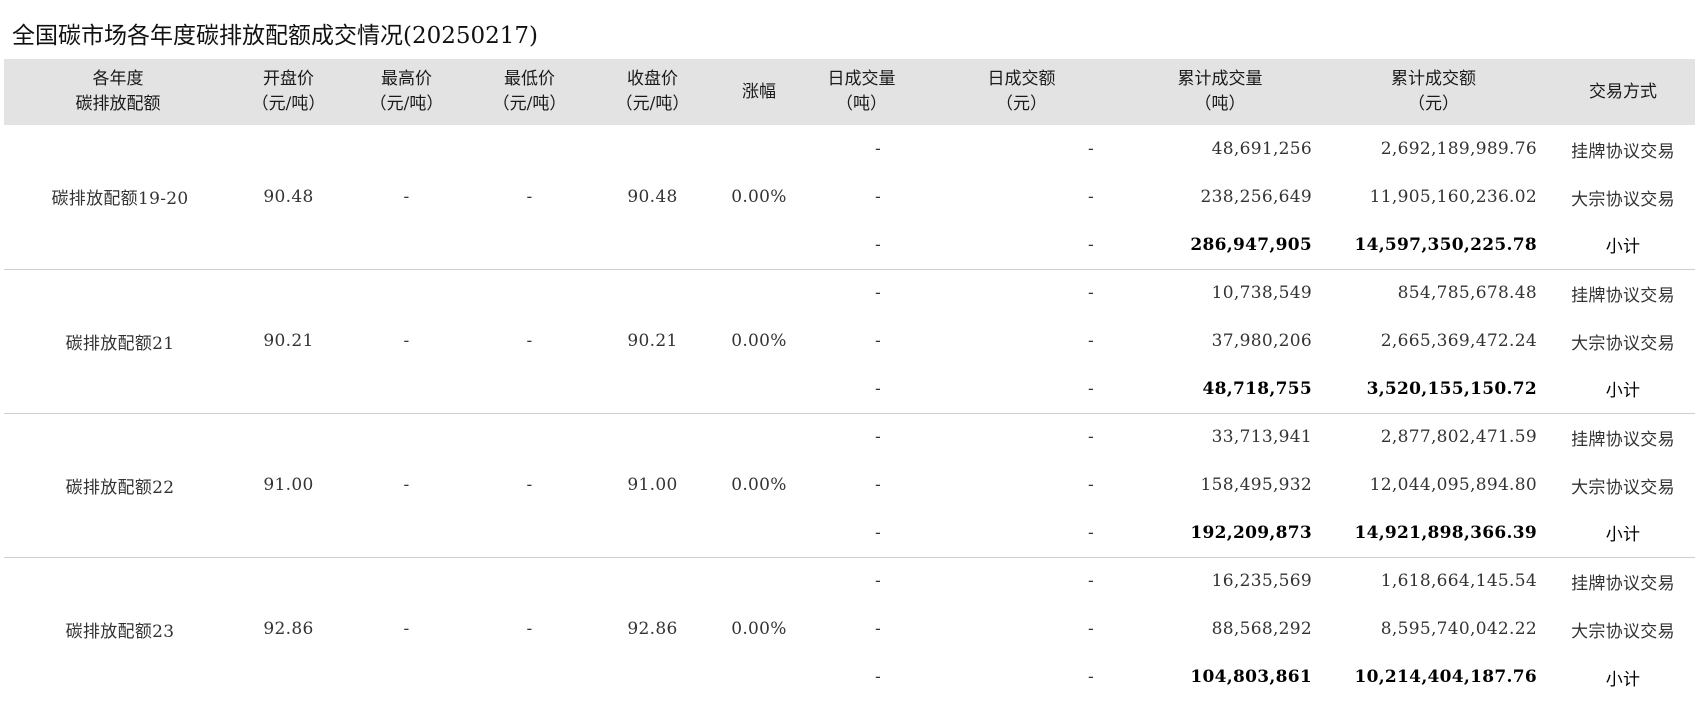 The height and width of the screenshot is (701, 1699). Describe the element at coordinates (1458, 341) in the screenshot. I see `cum-amount-cell: 2,665,369,472.24` at that location.